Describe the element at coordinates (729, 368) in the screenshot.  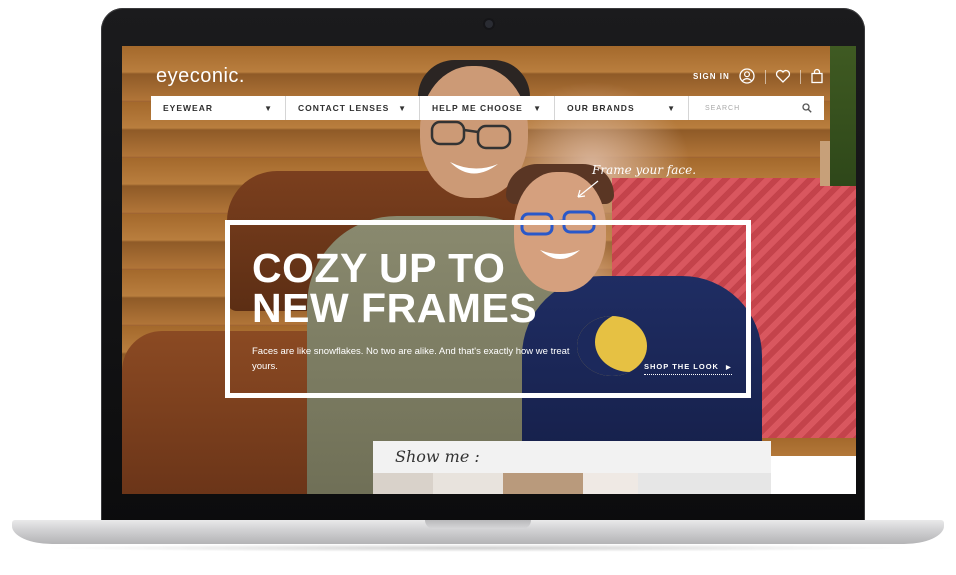
I see `arrow-right-icon: ▶` at that location.